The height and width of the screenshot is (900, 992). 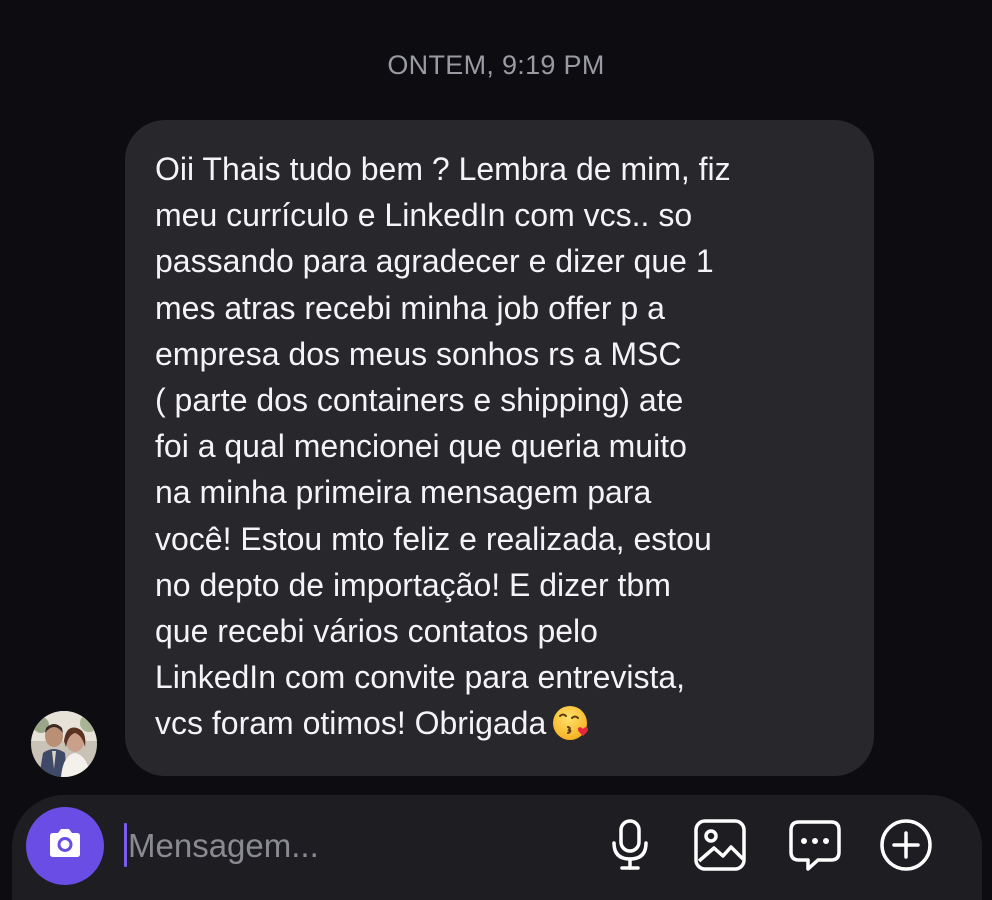 I want to click on camera-icon, so click(x=65, y=846).